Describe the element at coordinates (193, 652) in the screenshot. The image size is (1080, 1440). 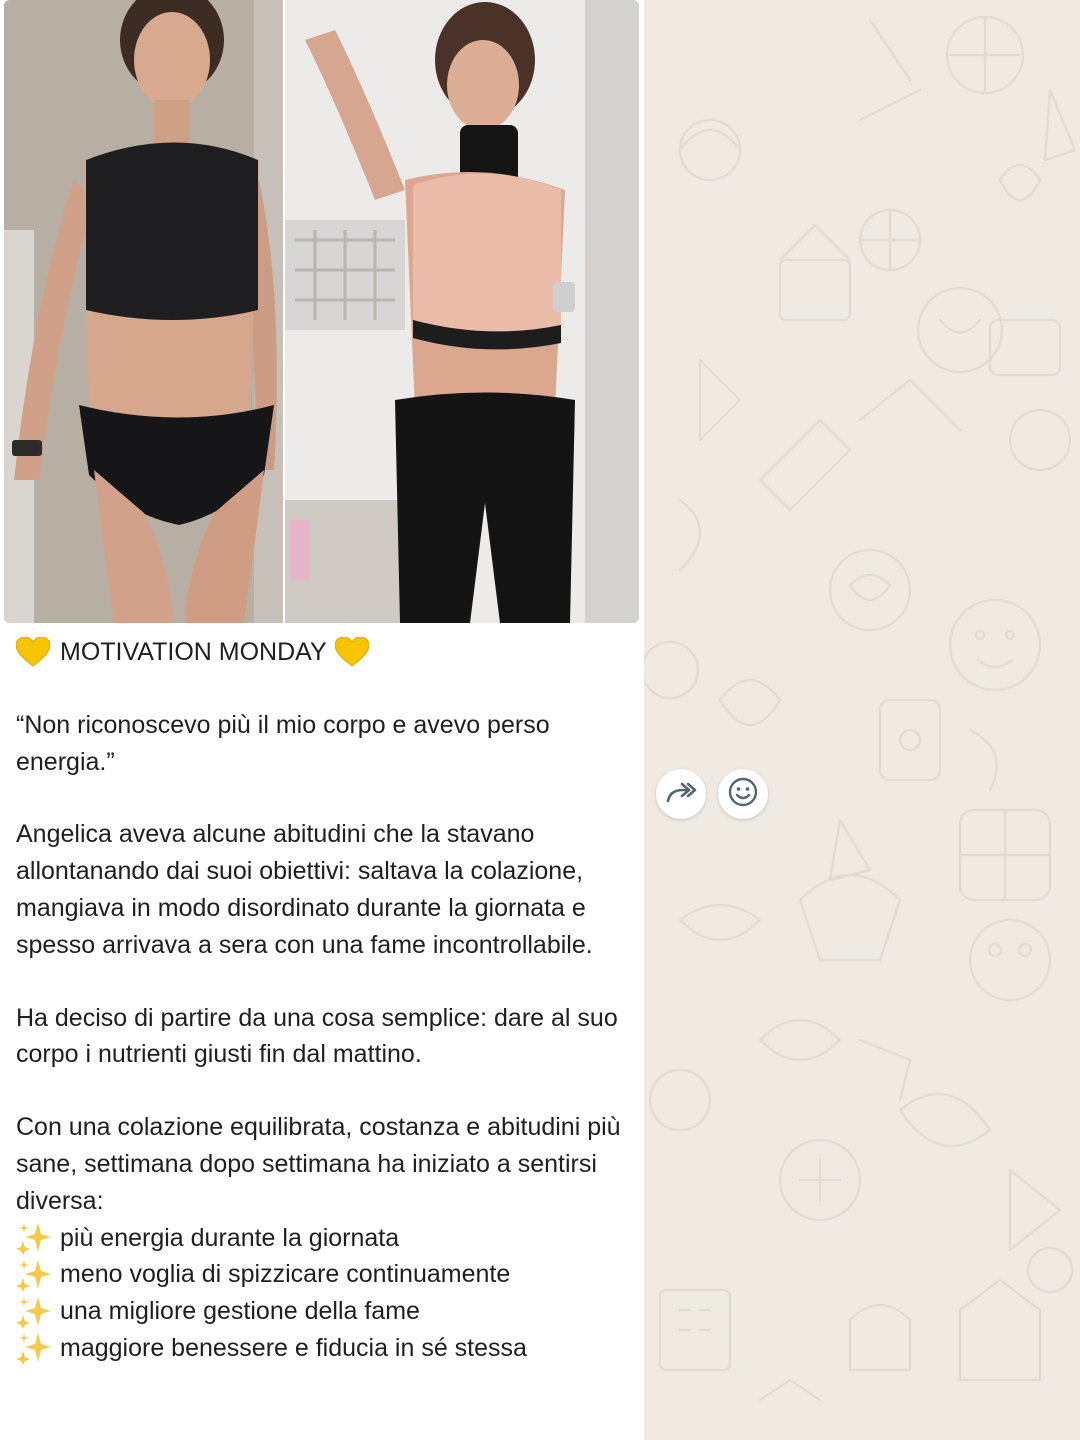
I see `title-text: MOTIVATION MONDAY` at that location.